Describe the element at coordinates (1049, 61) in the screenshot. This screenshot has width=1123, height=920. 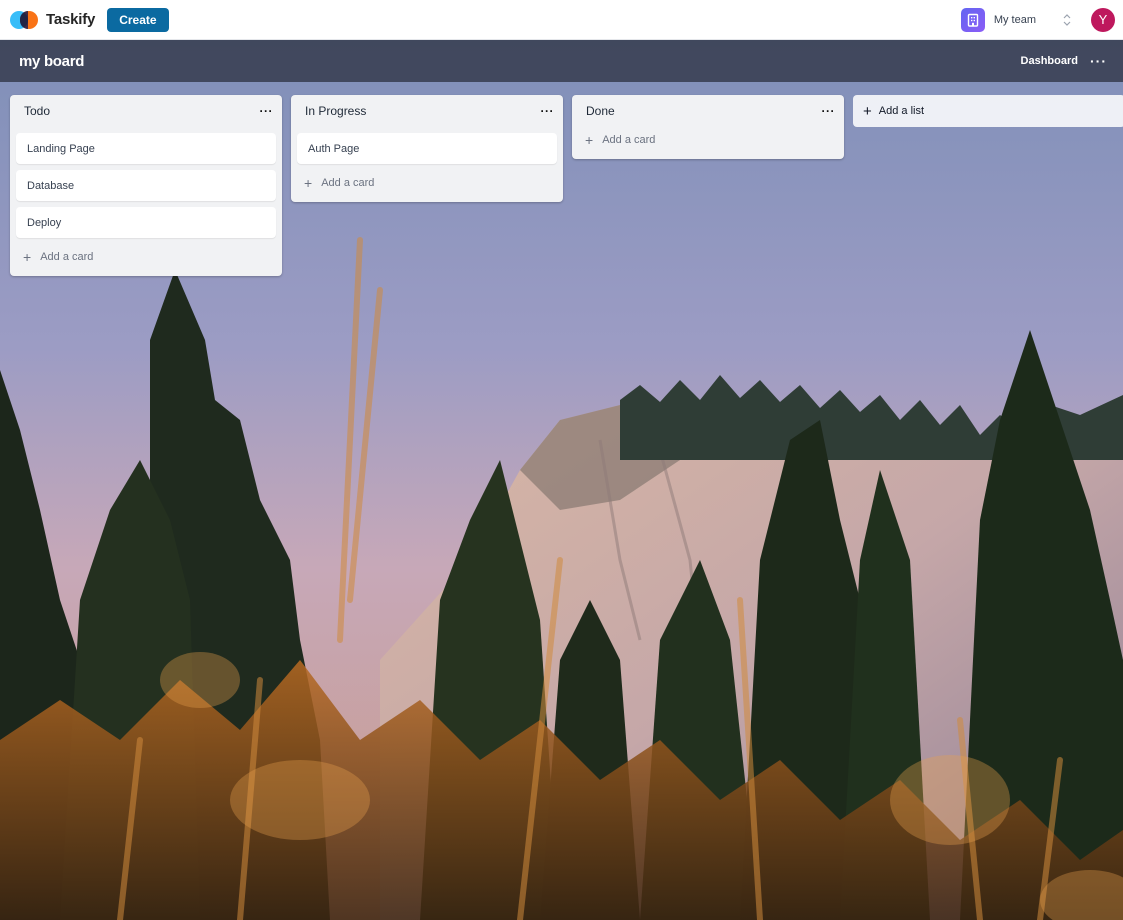
I see `dashboard-link: Dashboard` at that location.